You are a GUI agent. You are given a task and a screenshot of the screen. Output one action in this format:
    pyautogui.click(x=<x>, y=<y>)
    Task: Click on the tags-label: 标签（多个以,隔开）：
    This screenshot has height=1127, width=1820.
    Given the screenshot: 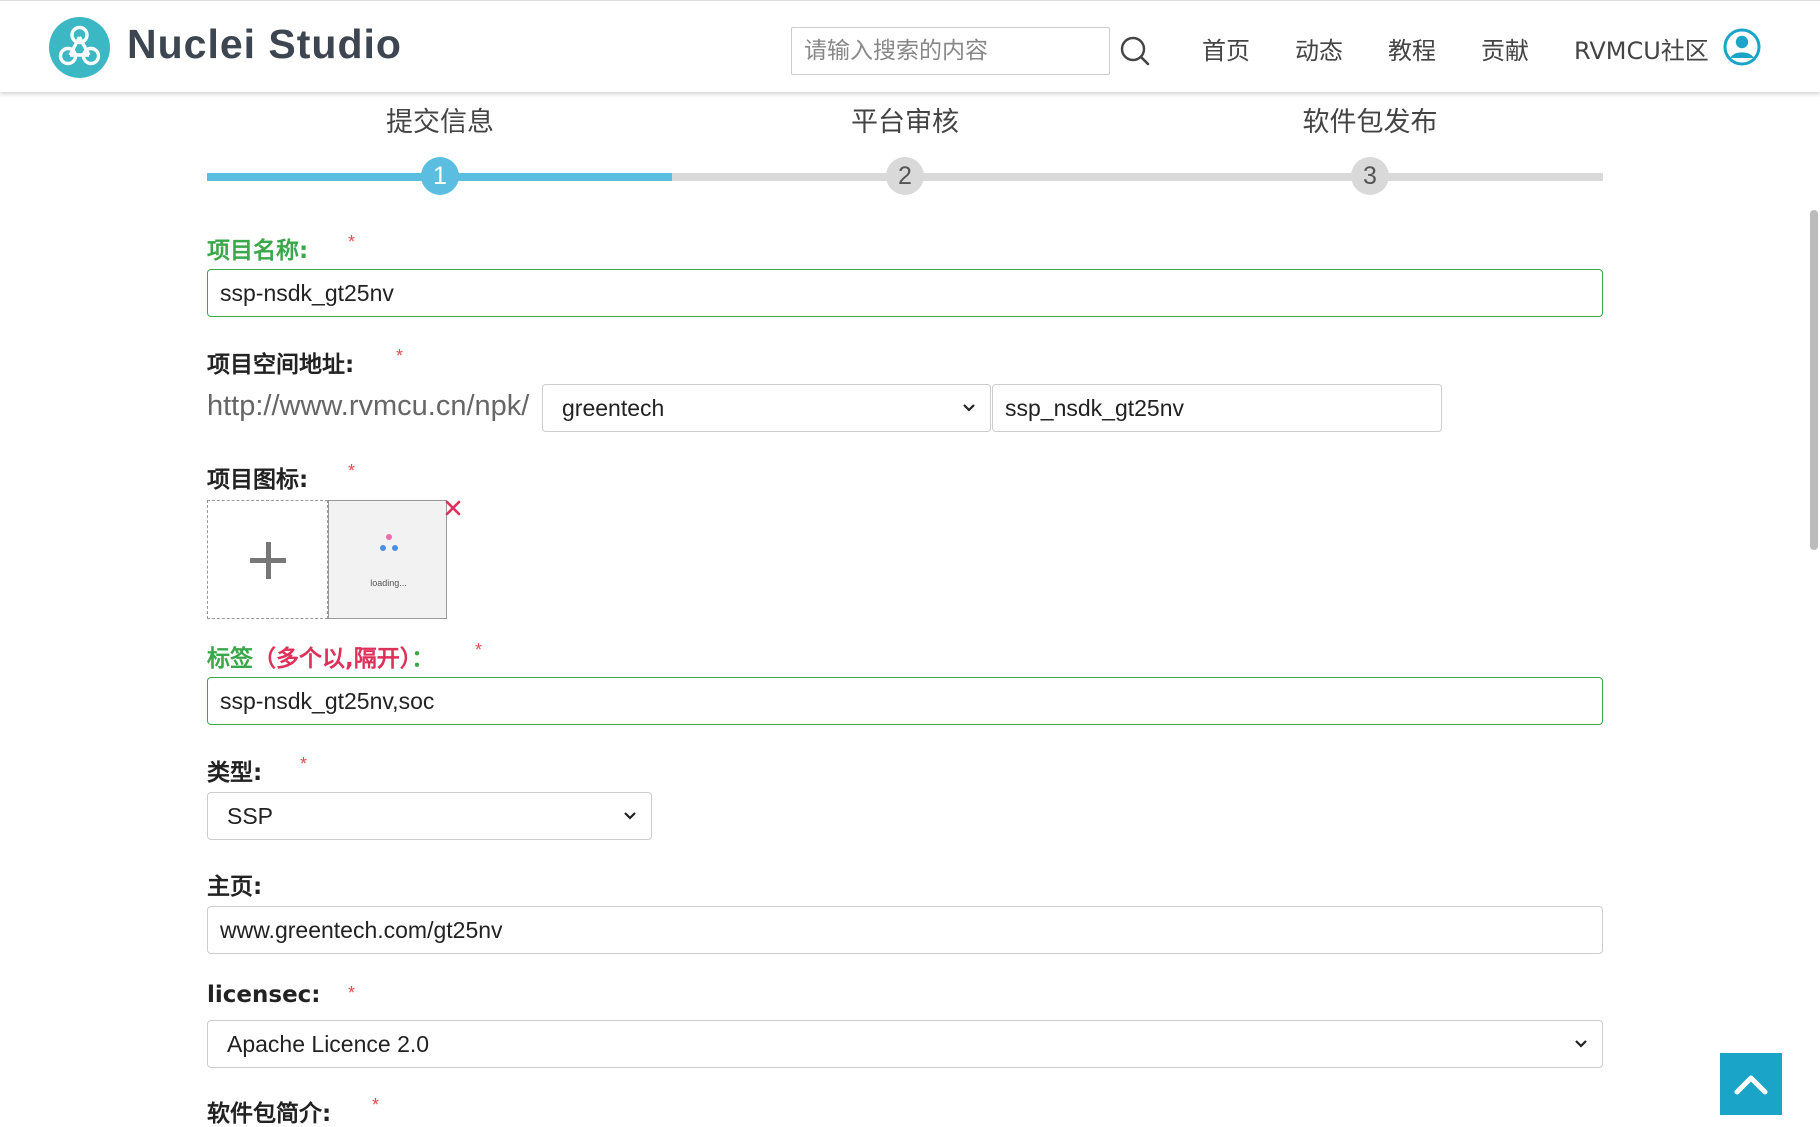 What is the action you would take?
    pyautogui.click(x=320, y=656)
    